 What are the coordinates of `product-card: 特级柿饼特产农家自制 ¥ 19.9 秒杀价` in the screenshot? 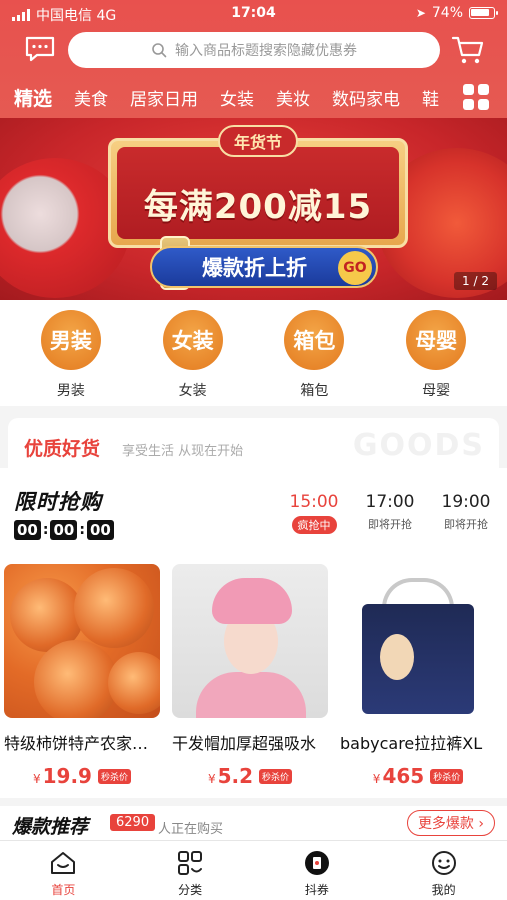 It's located at (82, 676).